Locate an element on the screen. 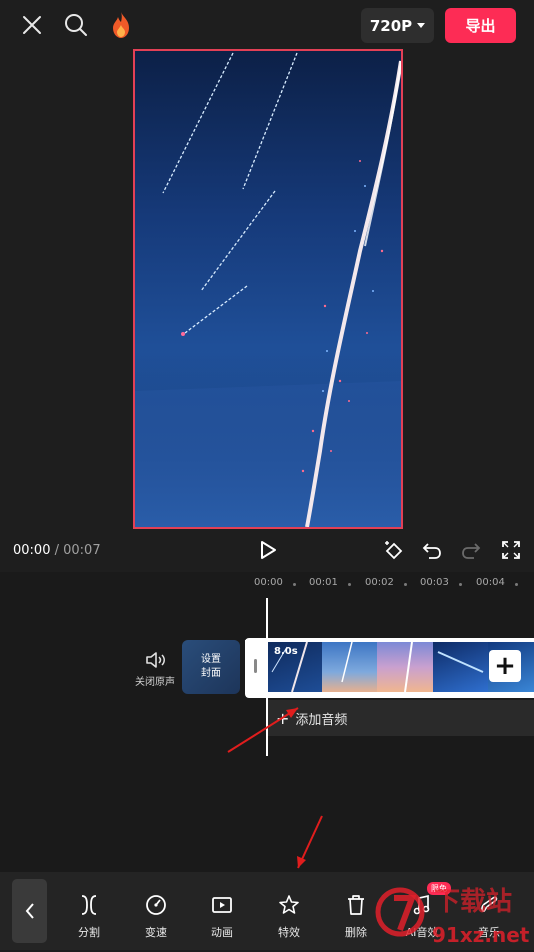 The image size is (534, 952). music-tool-button: 音乐 is located at coordinates (489, 914).